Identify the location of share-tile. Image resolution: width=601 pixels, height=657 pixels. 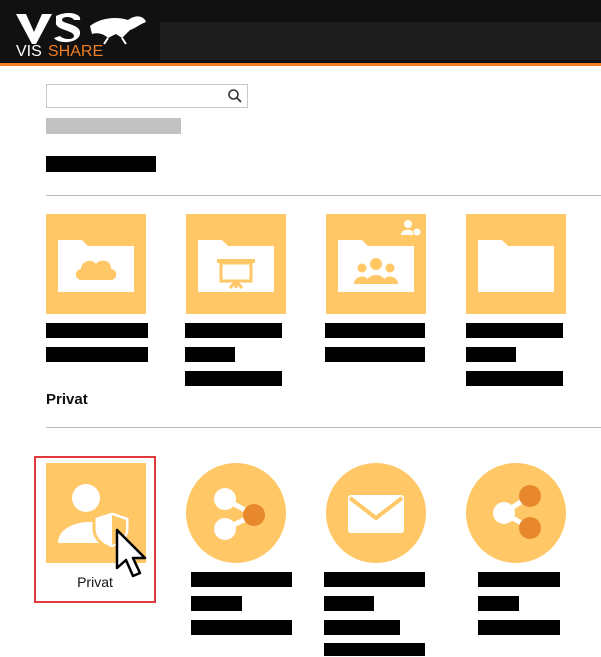
(236, 513).